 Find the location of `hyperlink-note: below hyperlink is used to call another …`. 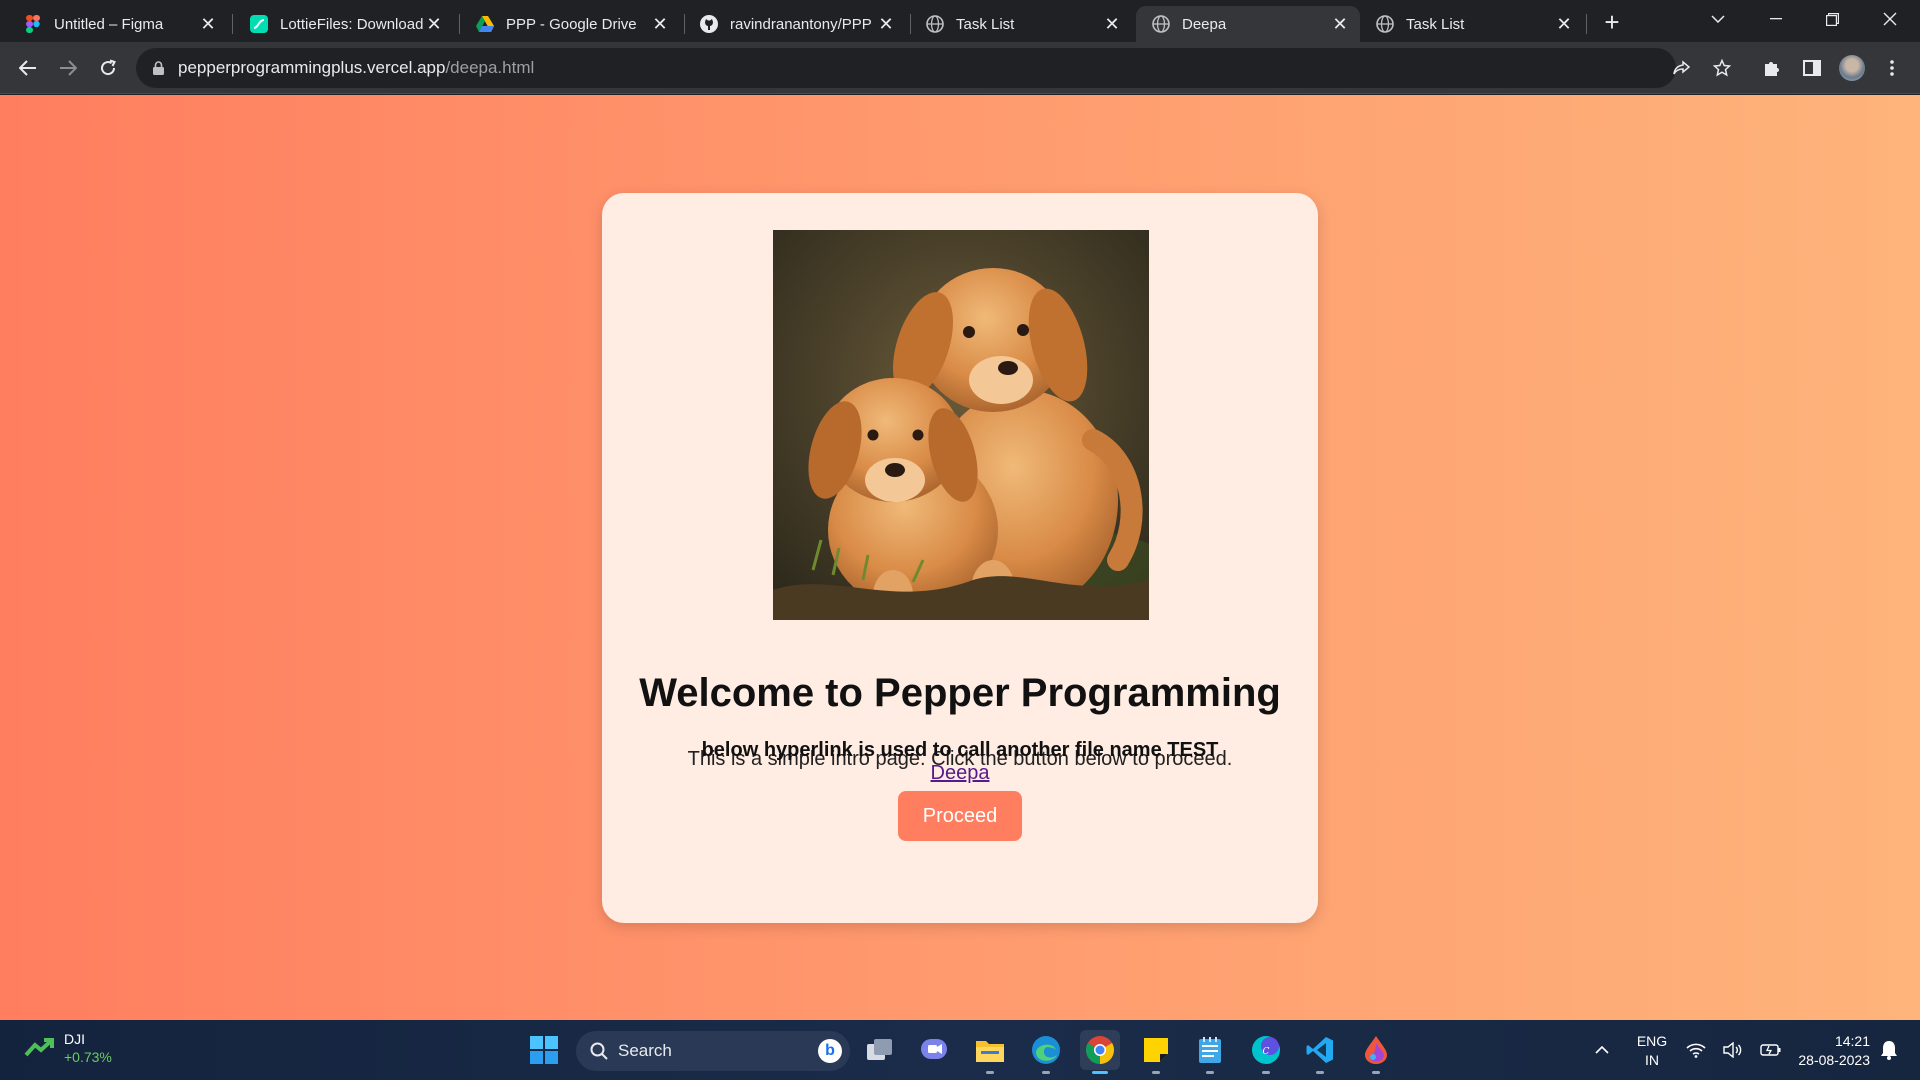

hyperlink-note: below hyperlink is used to call another … is located at coordinates (960, 750).